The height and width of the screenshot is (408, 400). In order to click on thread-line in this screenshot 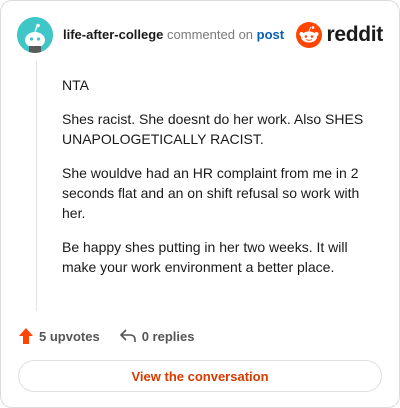, I will do `click(36, 186)`.